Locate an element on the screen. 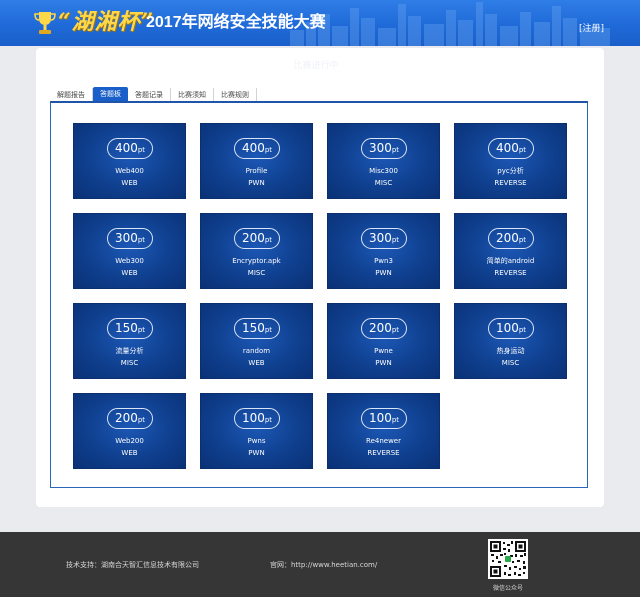 The height and width of the screenshot is (597, 640). challenge-name: Web200 is located at coordinates (129, 441).